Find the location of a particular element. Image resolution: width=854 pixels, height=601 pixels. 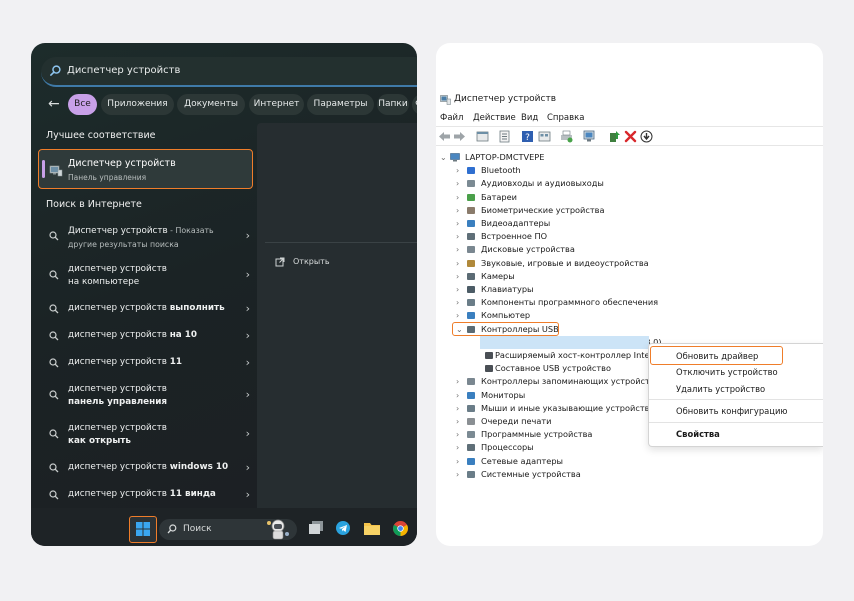

tree-item-label: Компьютер is located at coordinates (506, 315).